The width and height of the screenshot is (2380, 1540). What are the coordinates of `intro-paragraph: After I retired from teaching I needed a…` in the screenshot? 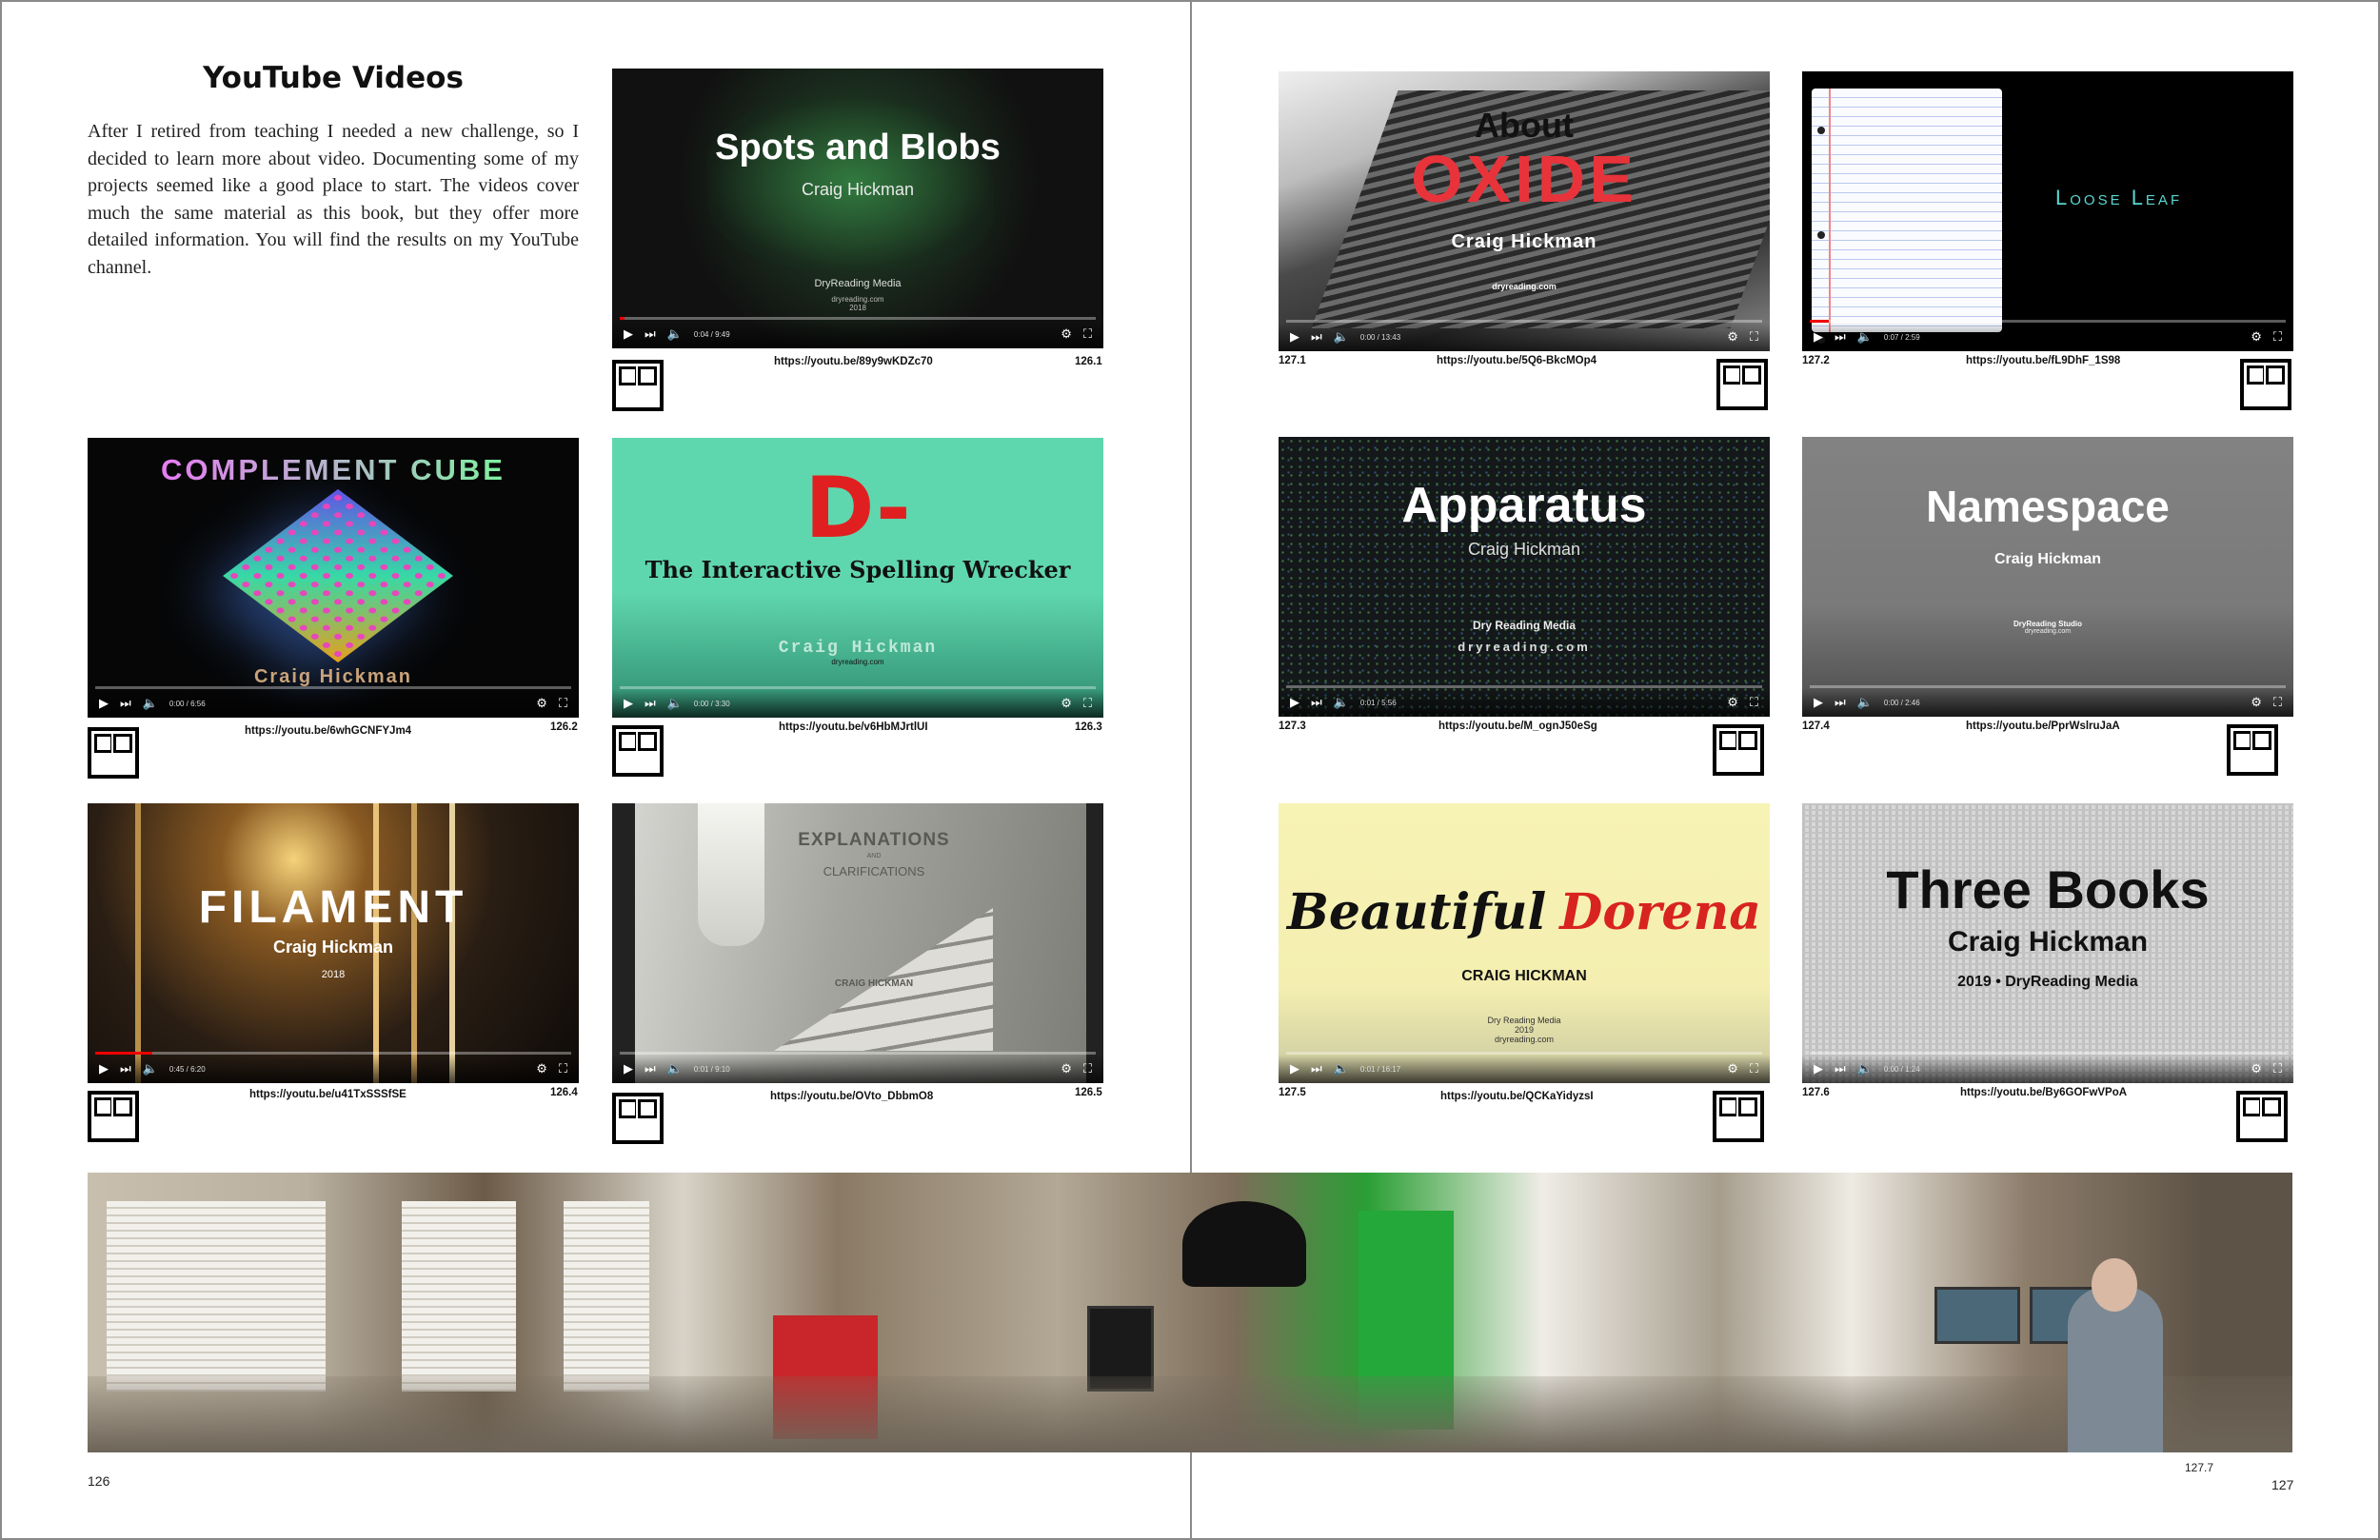 It's located at (333, 199).